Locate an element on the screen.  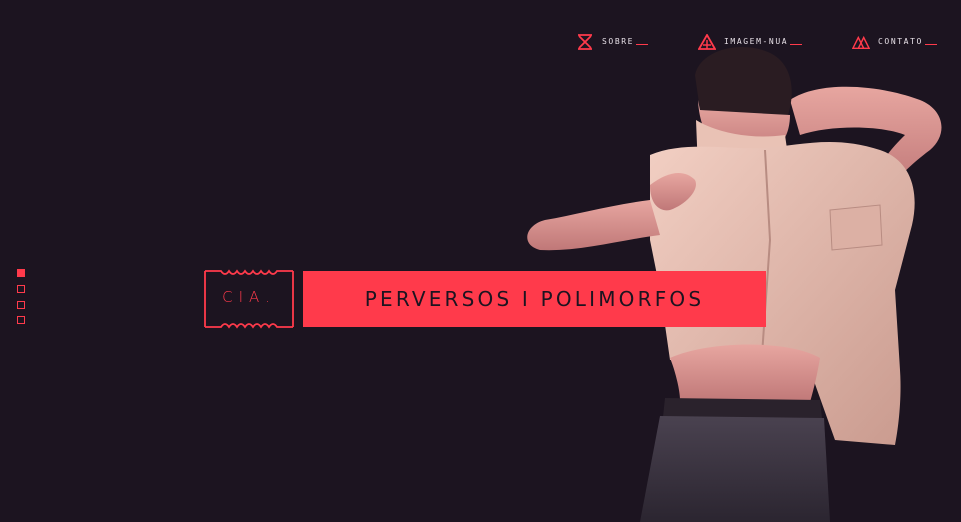
nav-item-sobre: SOBRE is located at coordinates (612, 42).